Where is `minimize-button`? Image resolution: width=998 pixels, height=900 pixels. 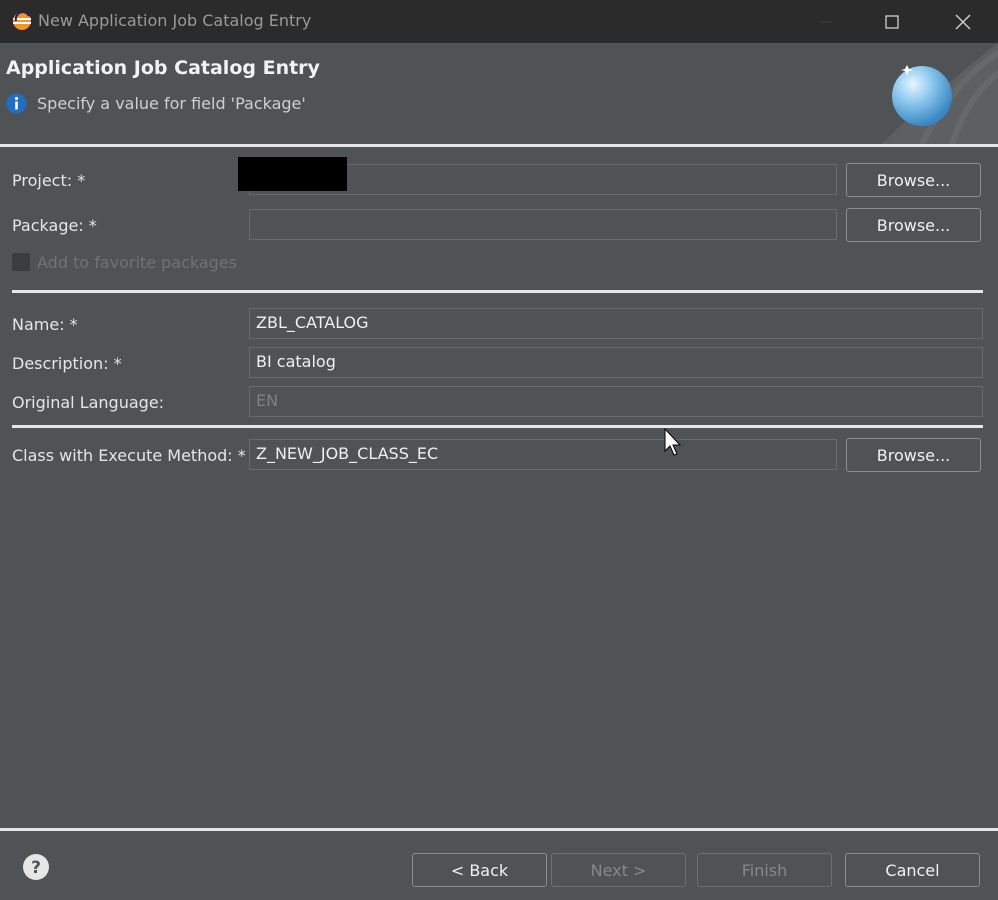 minimize-button is located at coordinates (826, 21).